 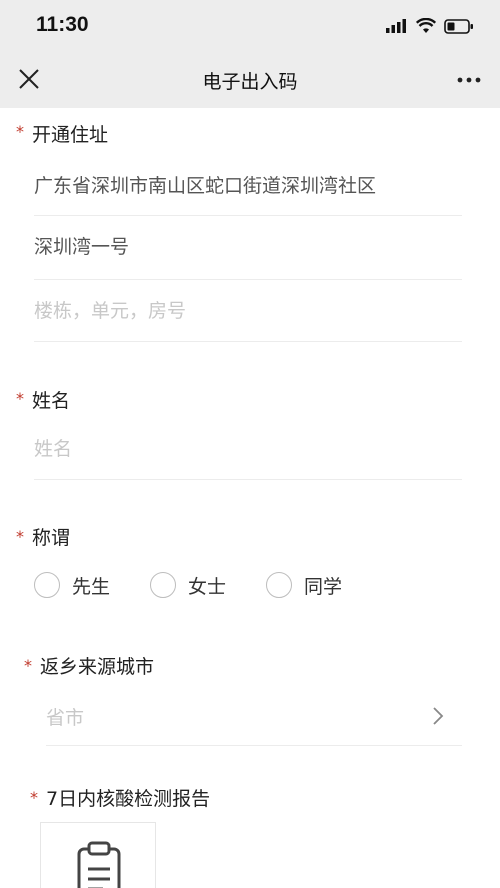 What do you see at coordinates (70, 135) in the screenshot?
I see `address-label: 开通住址` at bounding box center [70, 135].